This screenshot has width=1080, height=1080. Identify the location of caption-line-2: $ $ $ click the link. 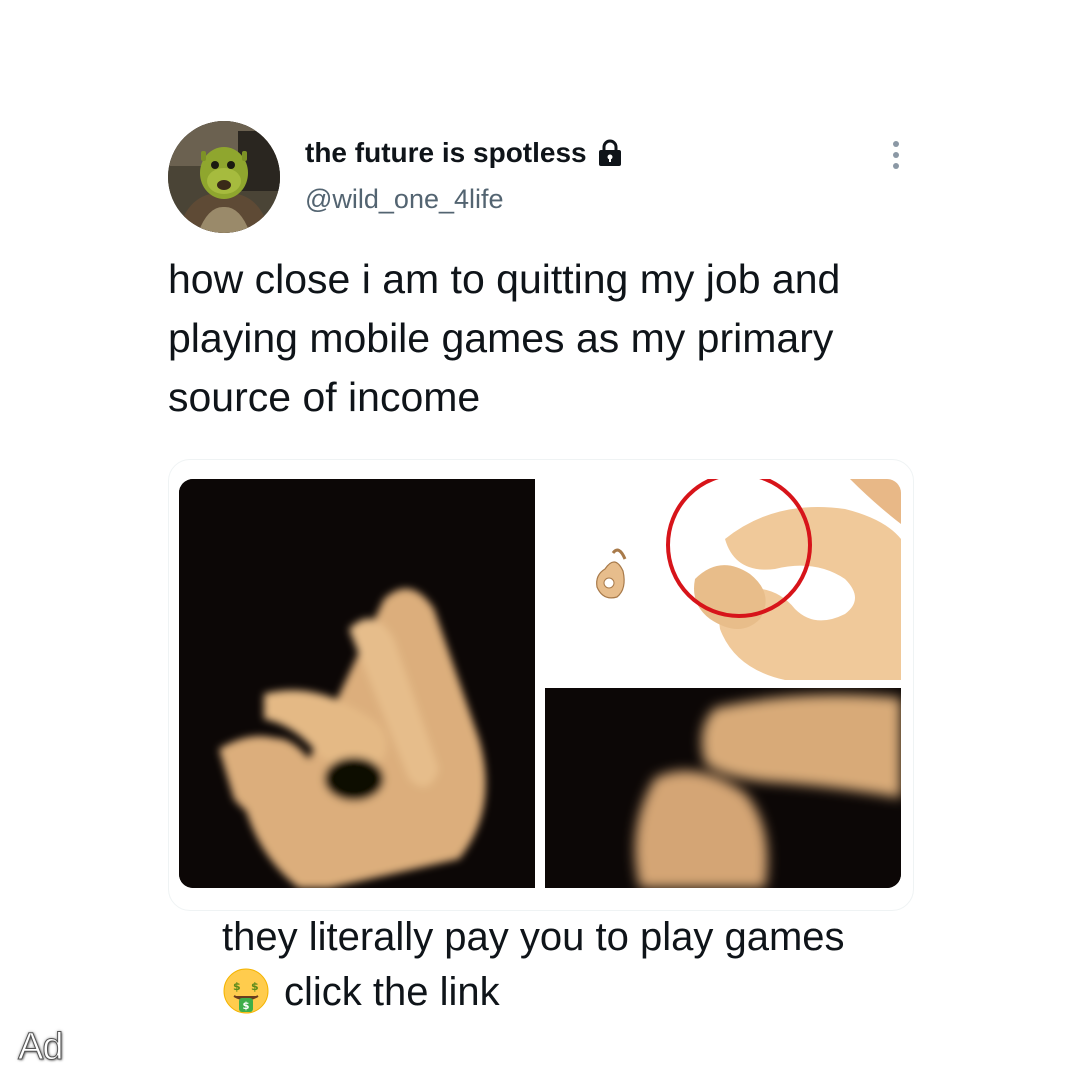
(572, 992).